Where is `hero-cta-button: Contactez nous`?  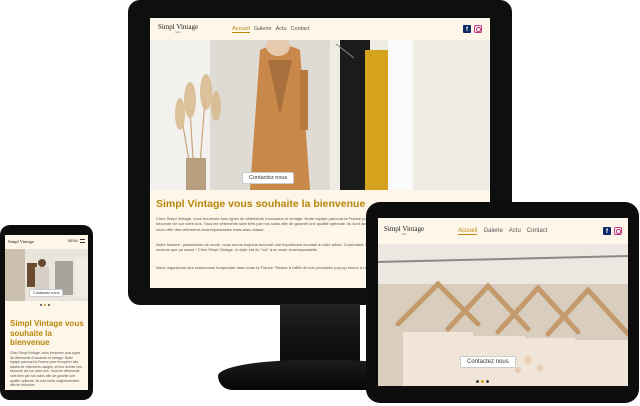 hero-cta-button: Contactez nous is located at coordinates (268, 178).